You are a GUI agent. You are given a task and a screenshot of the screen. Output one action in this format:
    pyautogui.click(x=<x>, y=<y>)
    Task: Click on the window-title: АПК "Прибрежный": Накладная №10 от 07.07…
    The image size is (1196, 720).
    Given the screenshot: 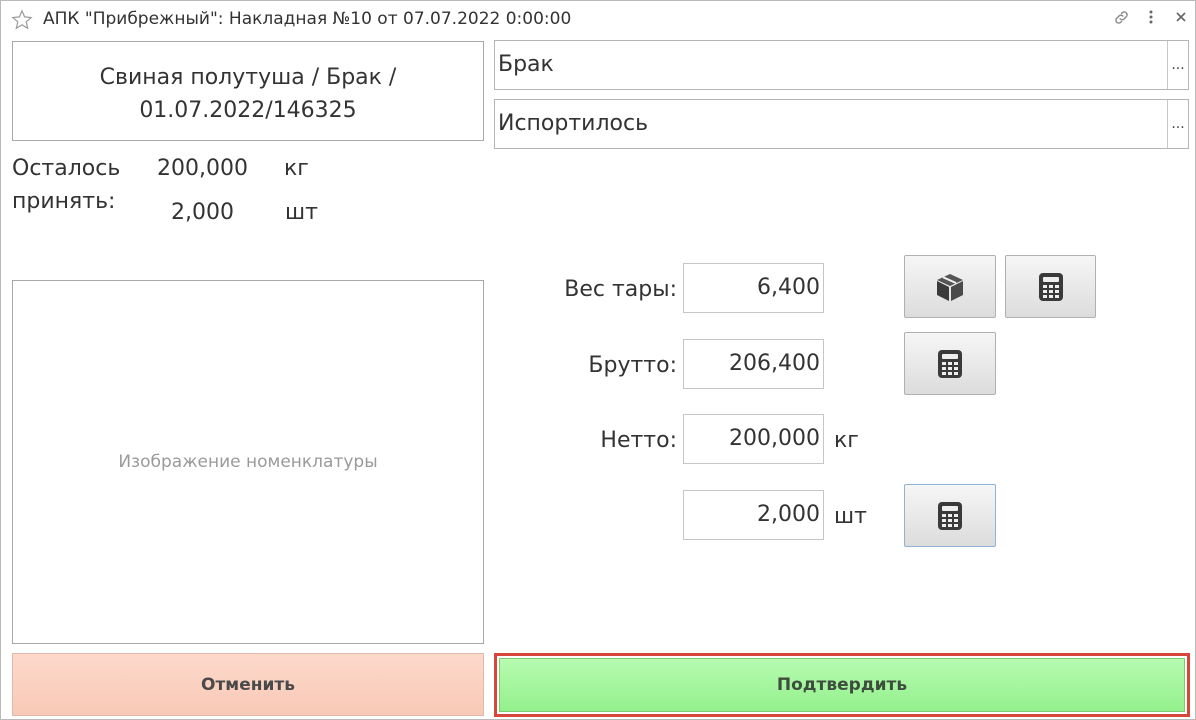 What is the action you would take?
    pyautogui.click(x=307, y=19)
    